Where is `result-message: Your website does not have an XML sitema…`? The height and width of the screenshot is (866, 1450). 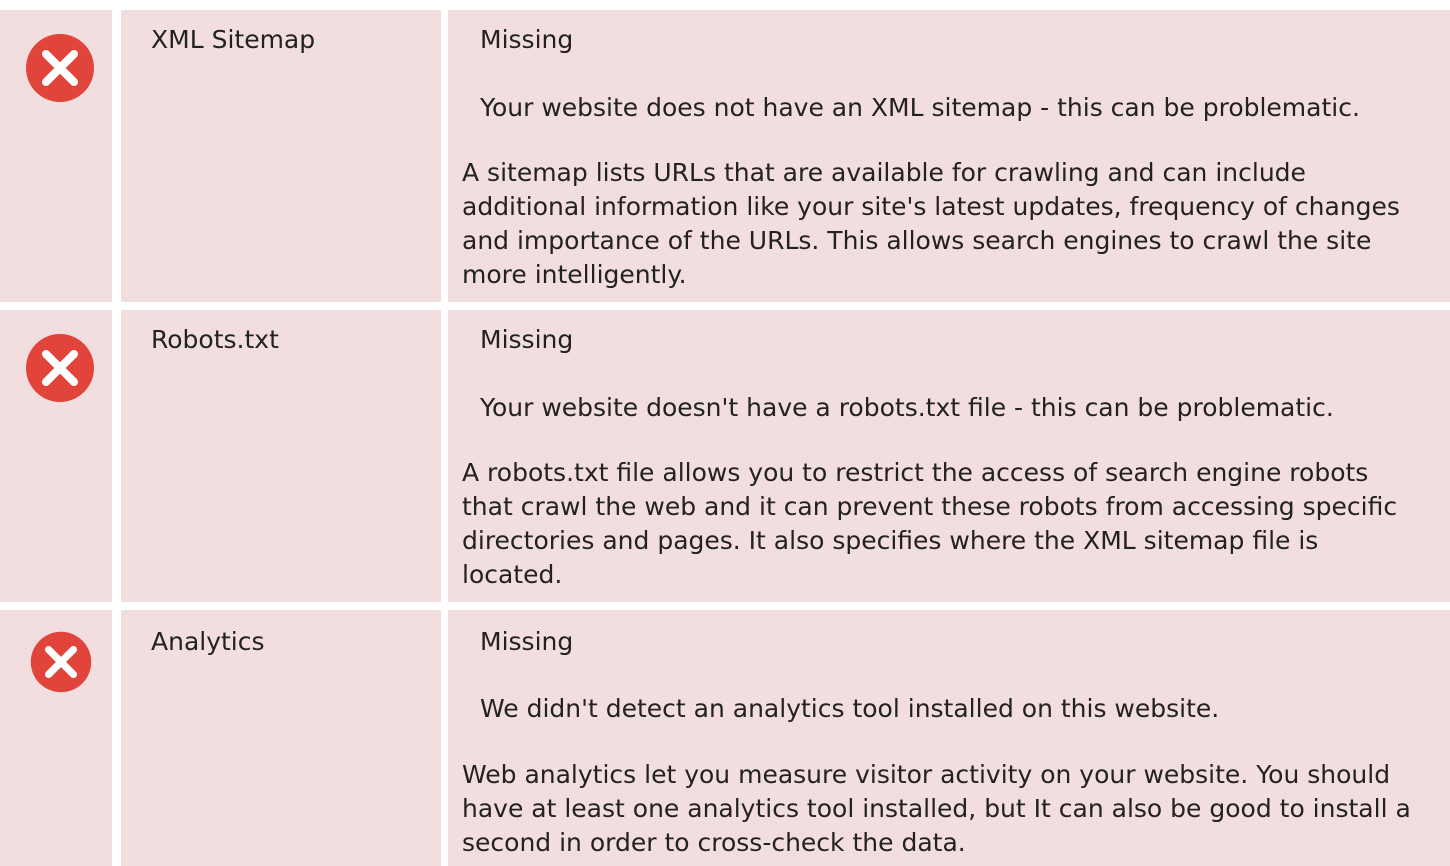 result-message: Your website does not have an XML sitema… is located at coordinates (920, 107).